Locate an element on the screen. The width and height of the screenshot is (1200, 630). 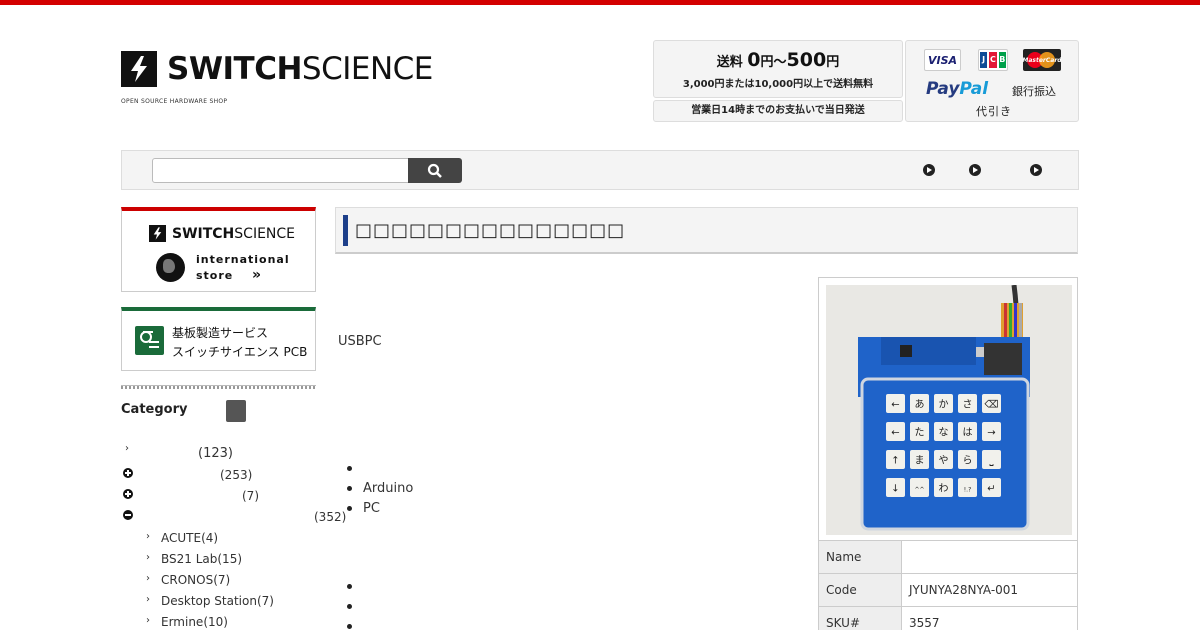
category-item-count: (352) is located at coordinates (330, 517).